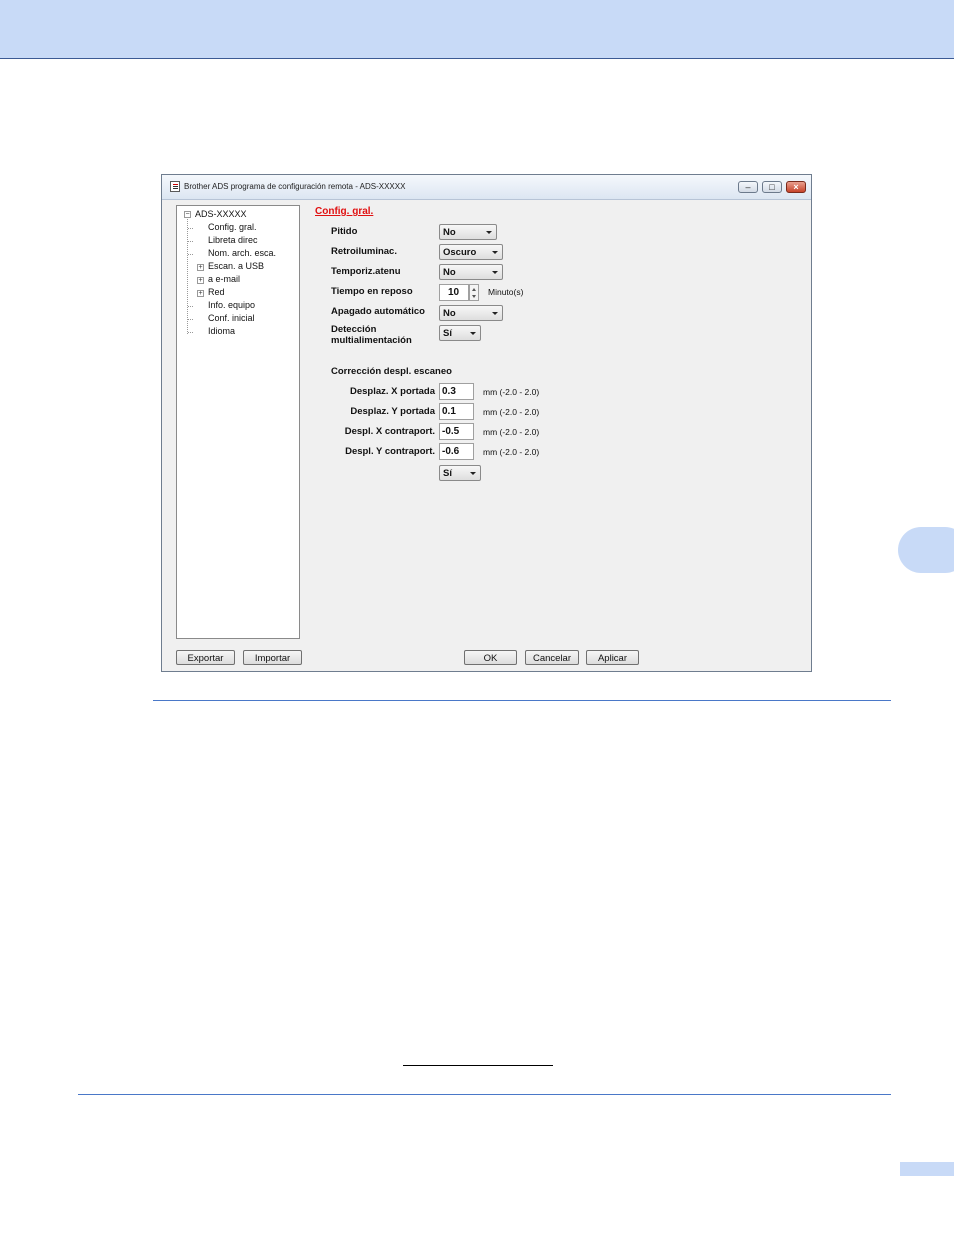  What do you see at coordinates (366, 271) in the screenshot?
I see `temporiz-label: Temporiz.atenu` at bounding box center [366, 271].